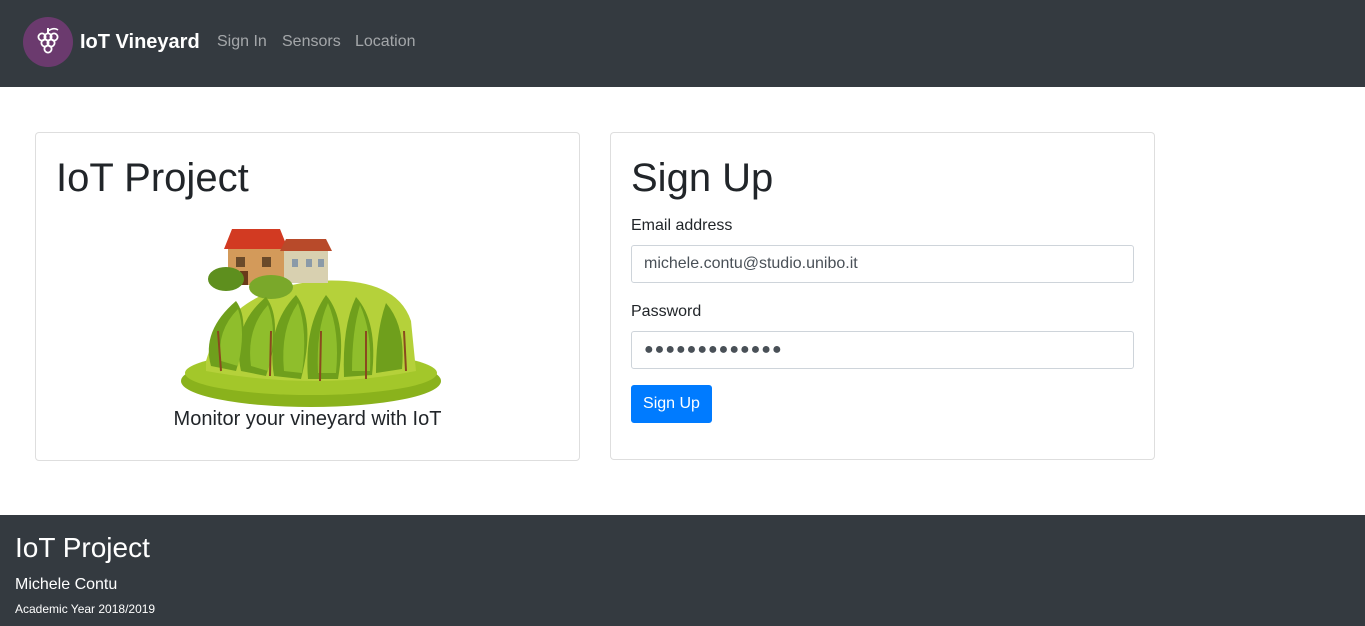 This screenshot has height=626, width=1365. Describe the element at coordinates (140, 42) in the screenshot. I see `brand-name: IoT Vineyard` at that location.